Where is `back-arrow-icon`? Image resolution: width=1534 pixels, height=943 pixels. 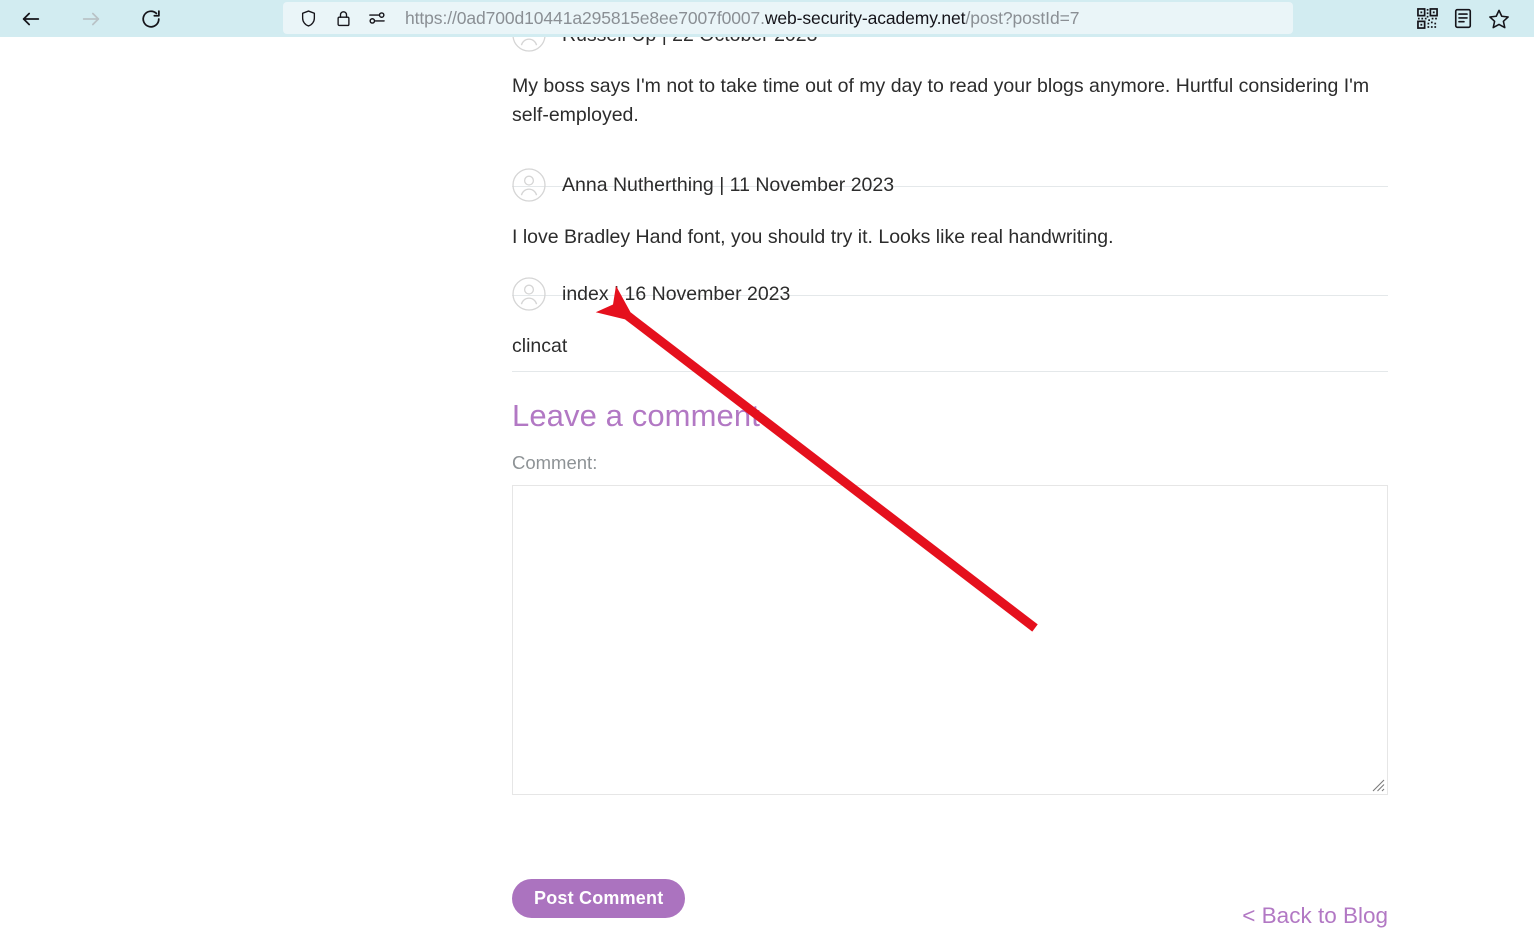
back-arrow-icon is located at coordinates (31, 18).